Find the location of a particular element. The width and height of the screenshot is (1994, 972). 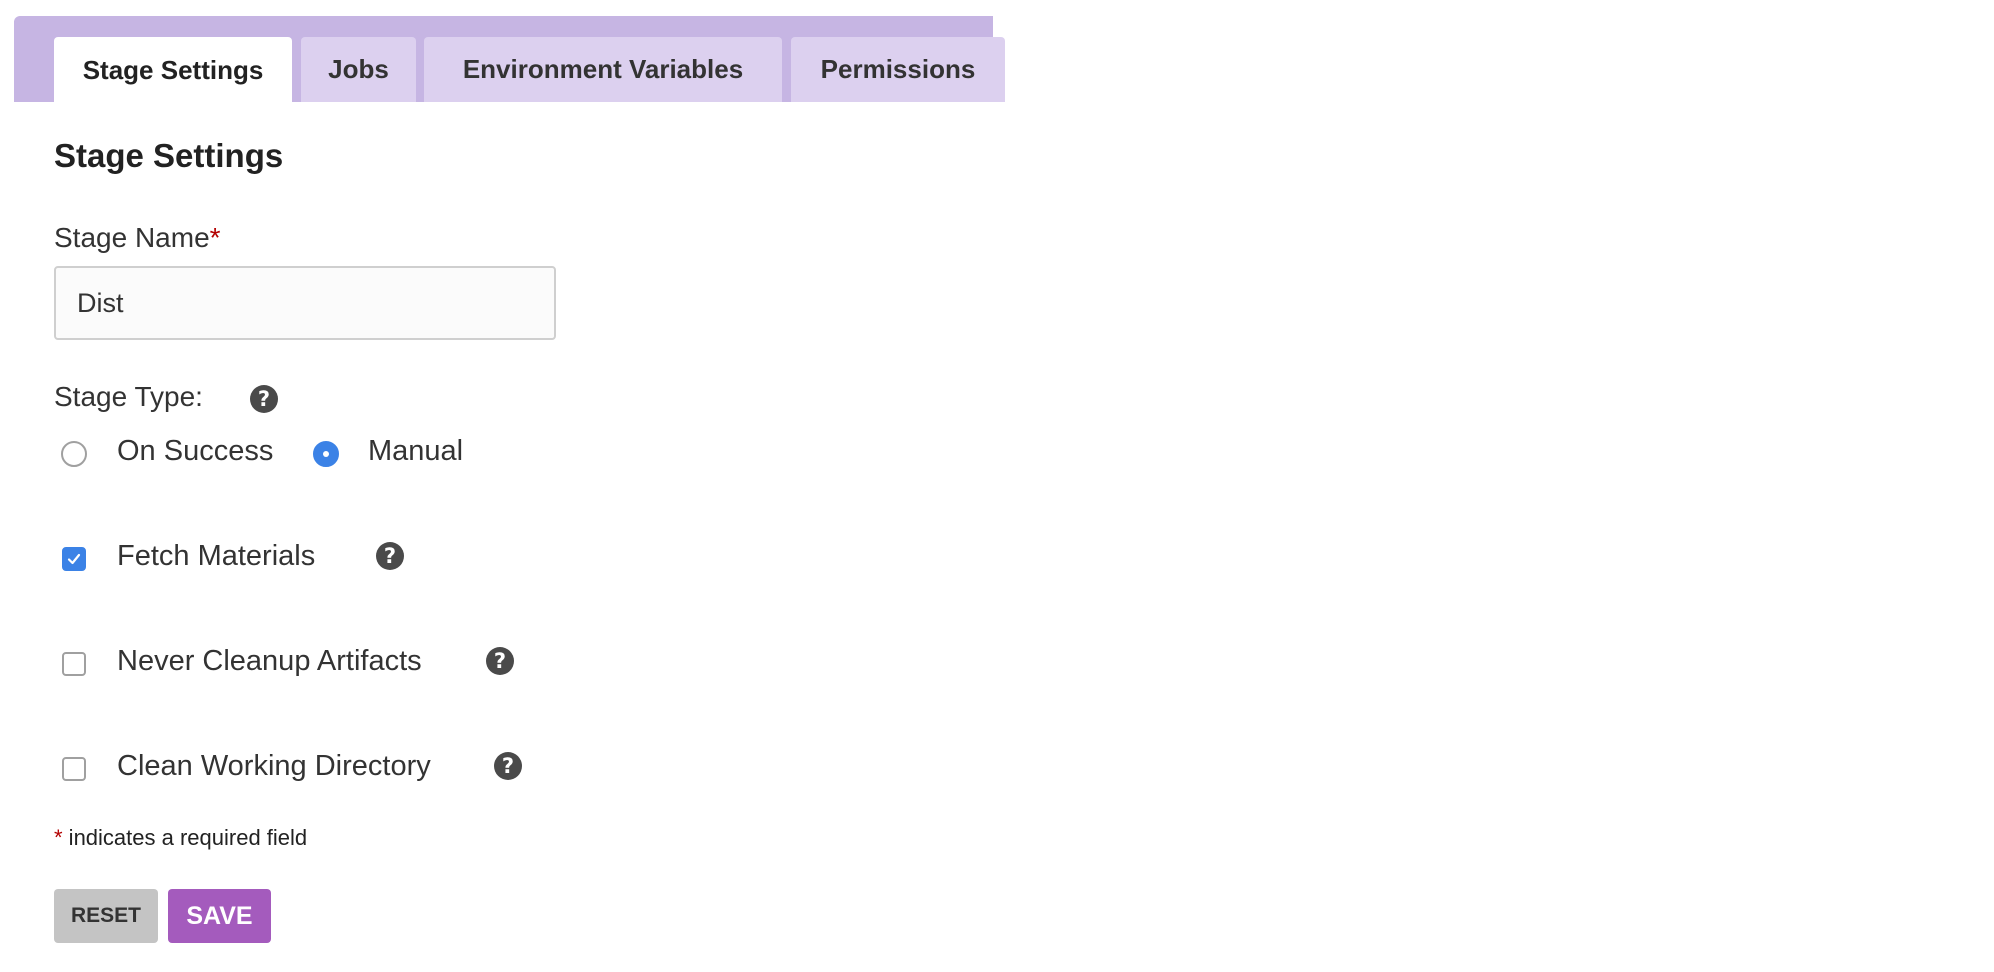

fetch-materials-checkbox is located at coordinates (74, 559).